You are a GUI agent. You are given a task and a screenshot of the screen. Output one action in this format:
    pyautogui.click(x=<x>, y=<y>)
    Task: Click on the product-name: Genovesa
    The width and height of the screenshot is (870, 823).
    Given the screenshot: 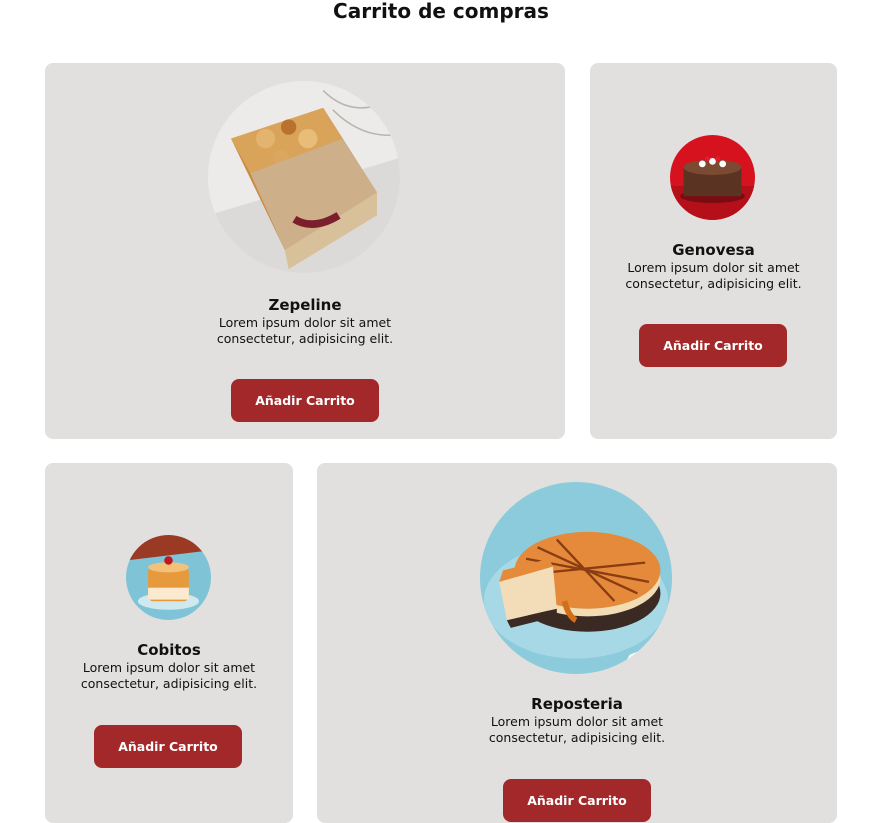 What is the action you would take?
    pyautogui.click(x=713, y=250)
    